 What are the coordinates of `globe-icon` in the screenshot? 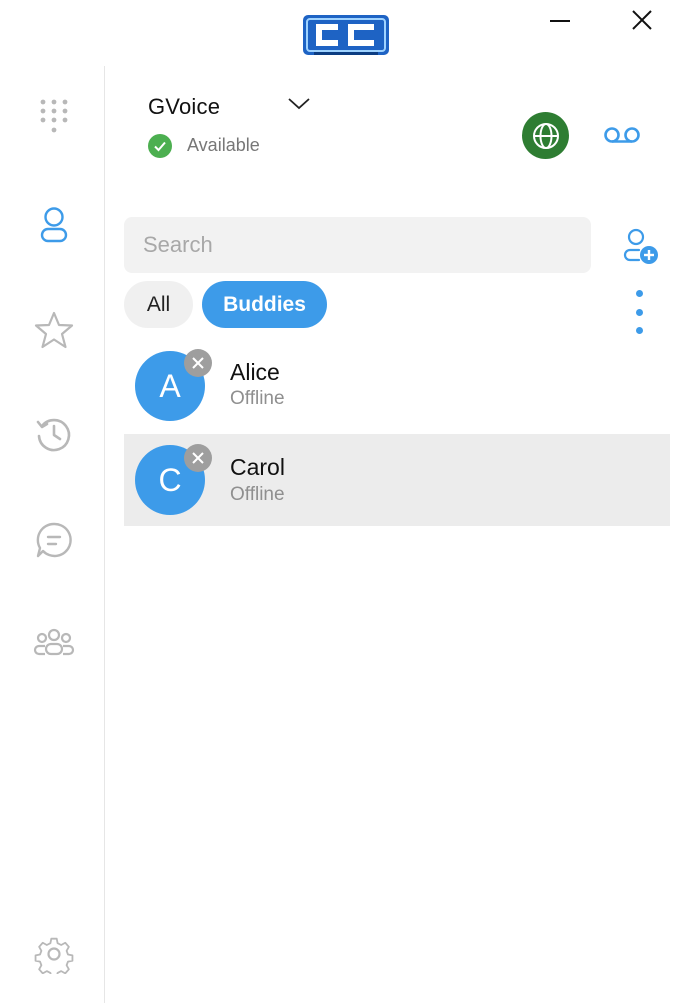 It's located at (545, 135).